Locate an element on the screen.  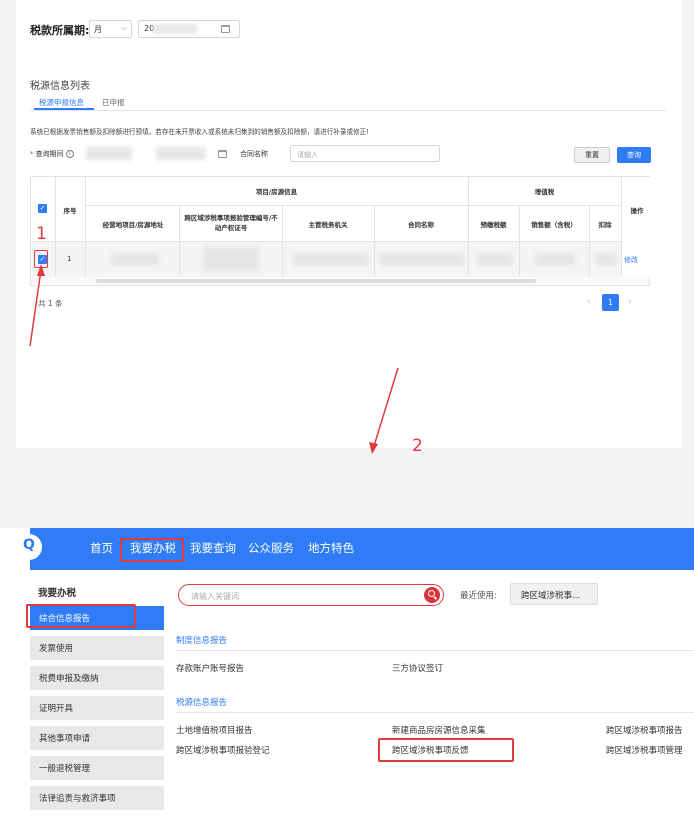
logo-glyph: Q is located at coordinates (29, 545).